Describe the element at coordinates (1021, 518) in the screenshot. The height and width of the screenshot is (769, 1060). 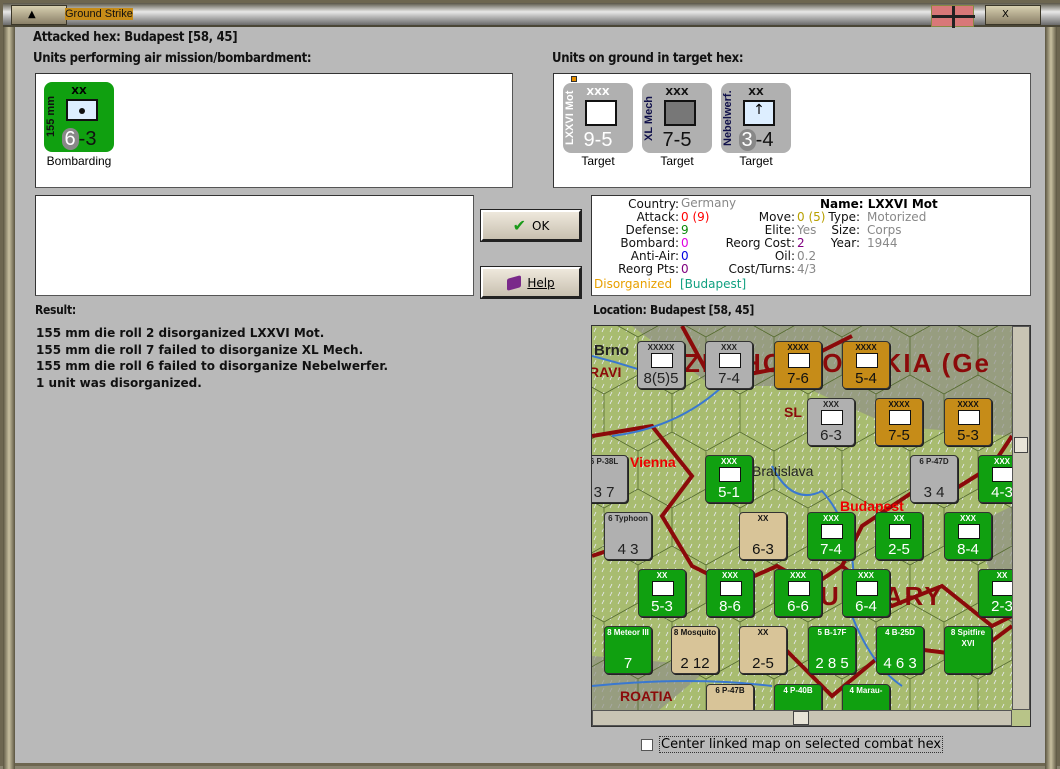
I see `map-vertical-scrollbar` at that location.